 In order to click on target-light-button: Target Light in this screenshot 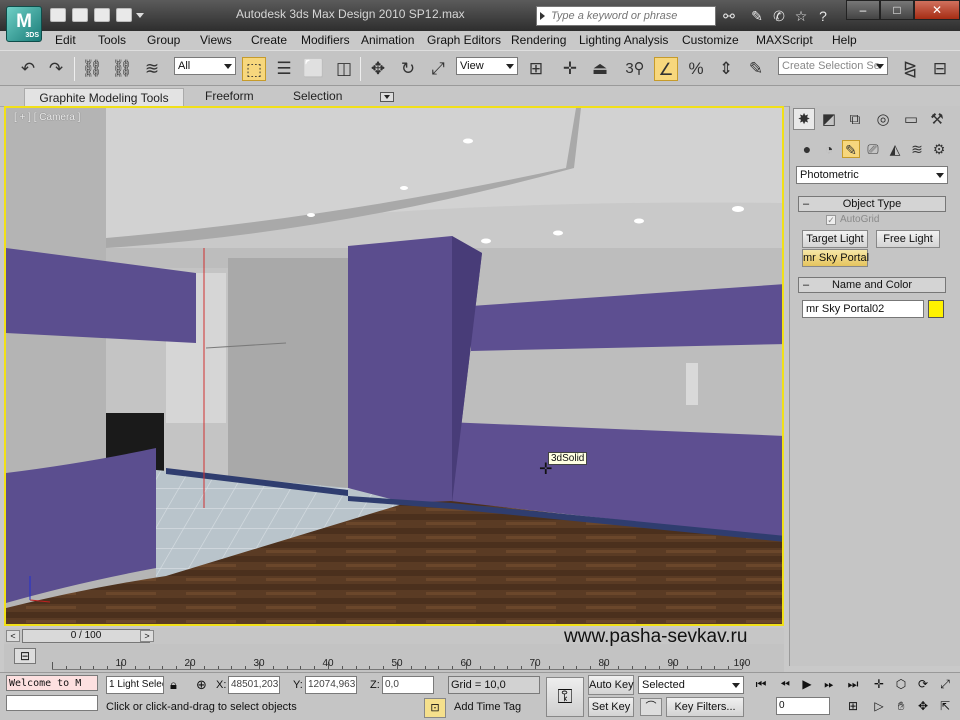, I will do `click(835, 239)`.